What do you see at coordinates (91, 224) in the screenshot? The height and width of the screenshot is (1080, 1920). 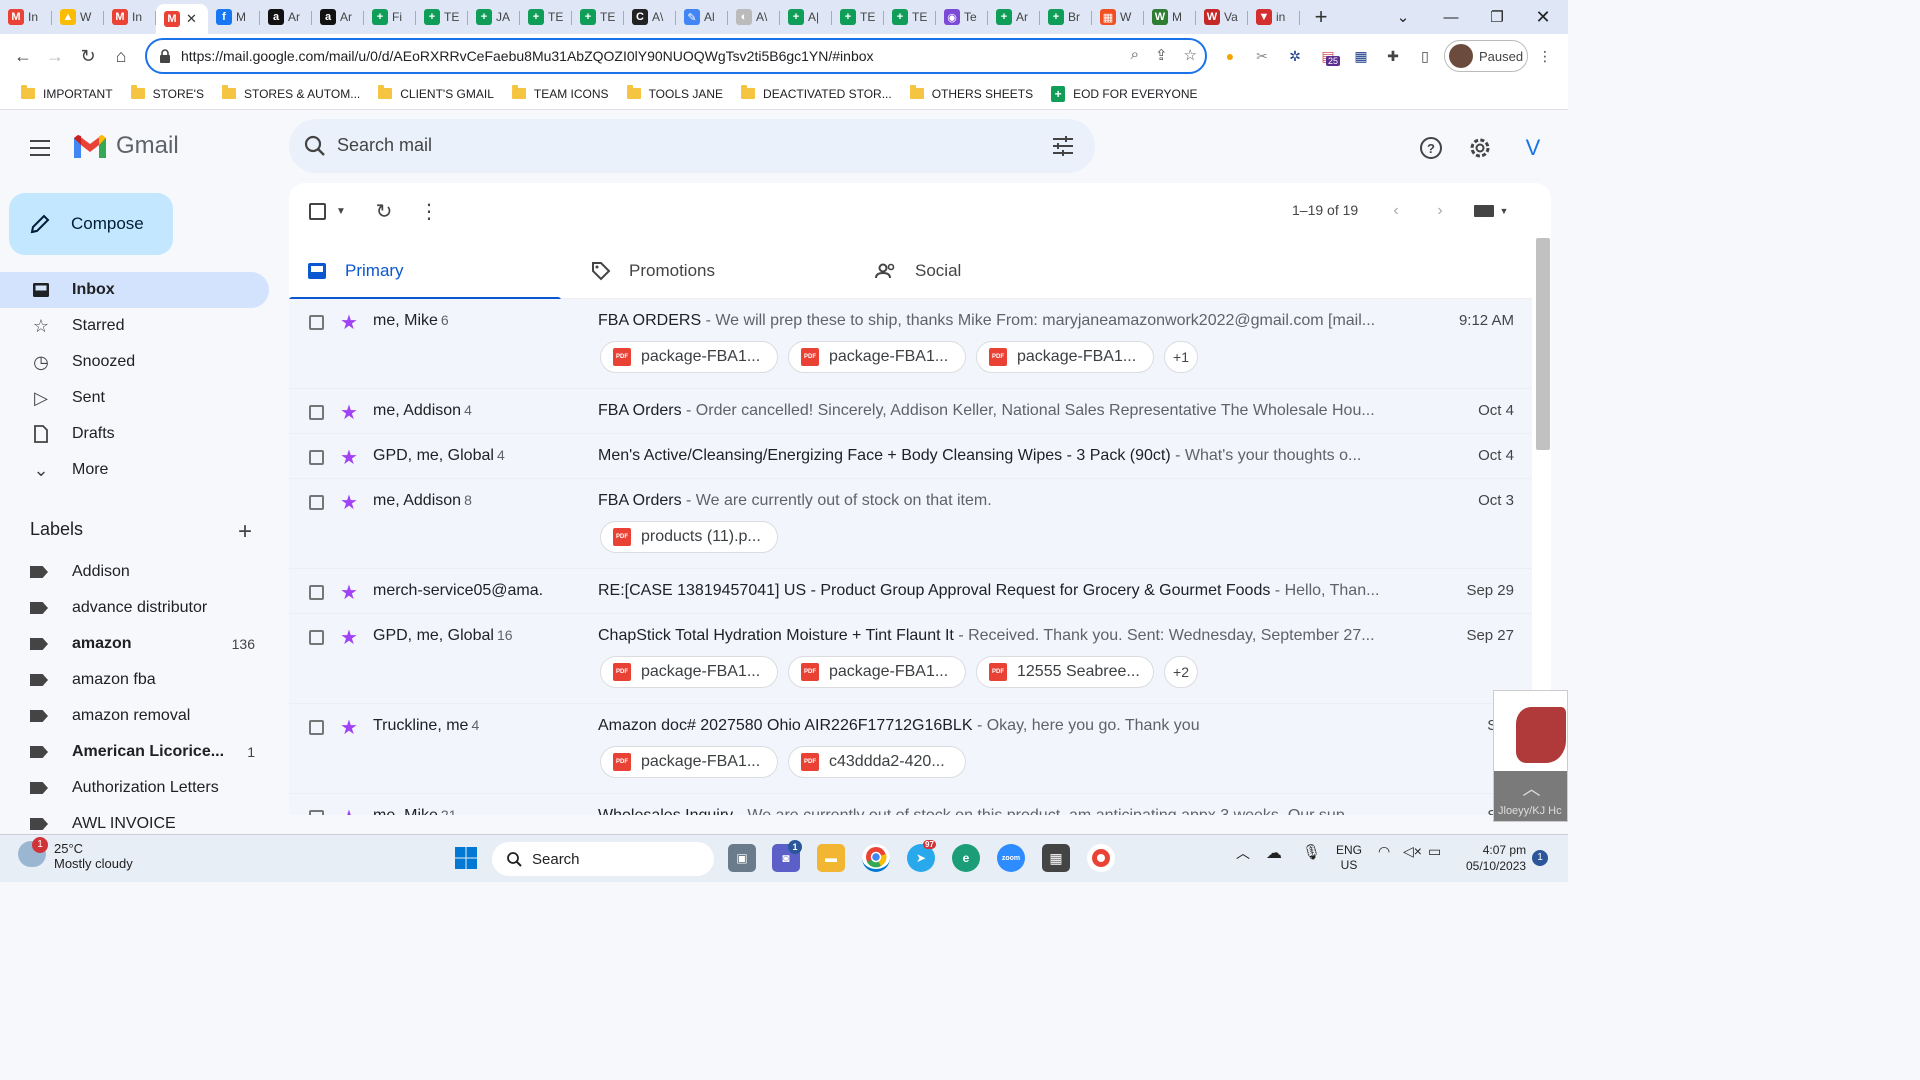 I see `compose-button: Compose` at bounding box center [91, 224].